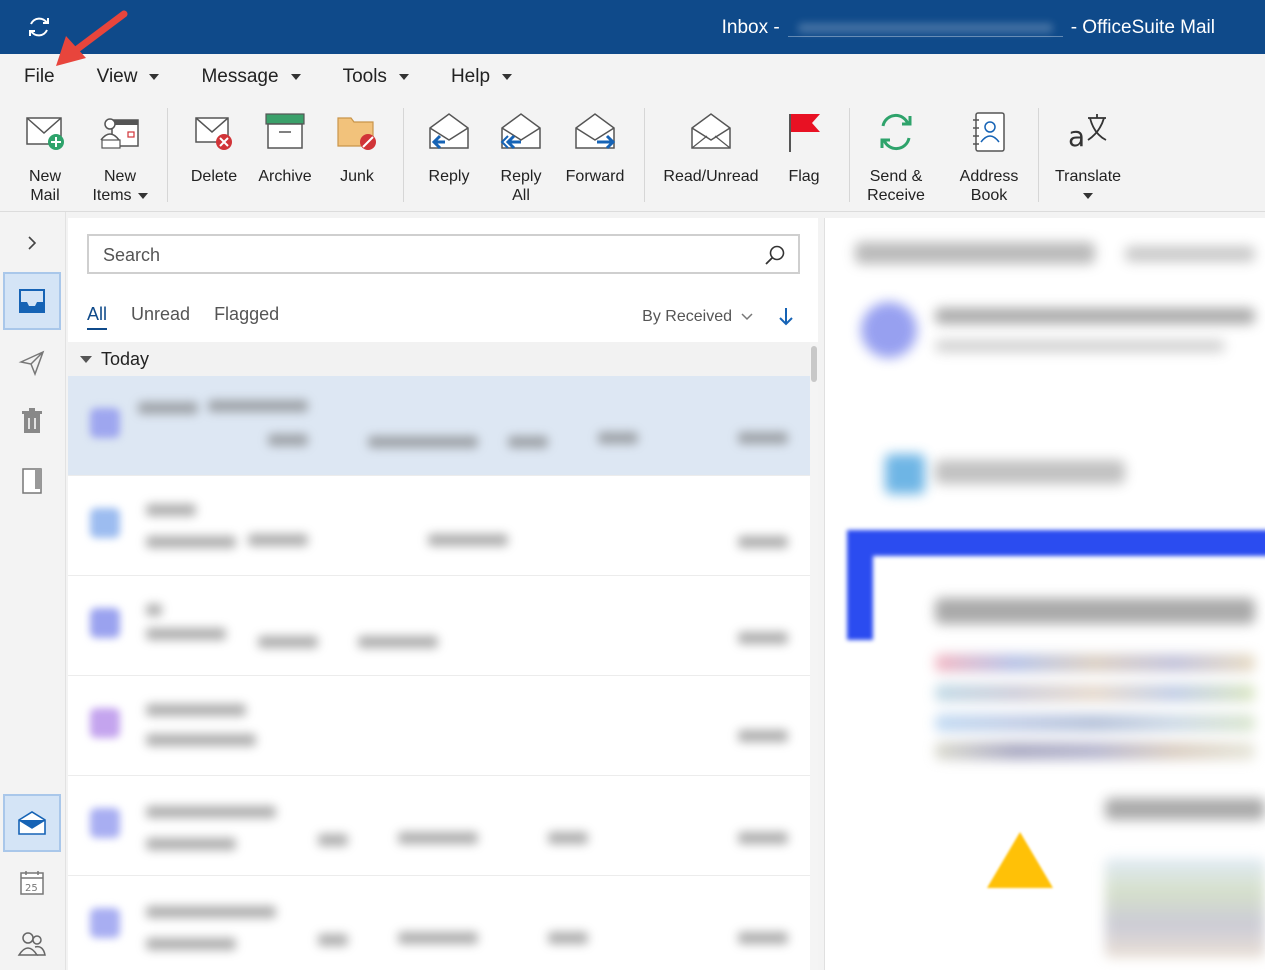  I want to click on new-mail-icon, so click(45, 133).